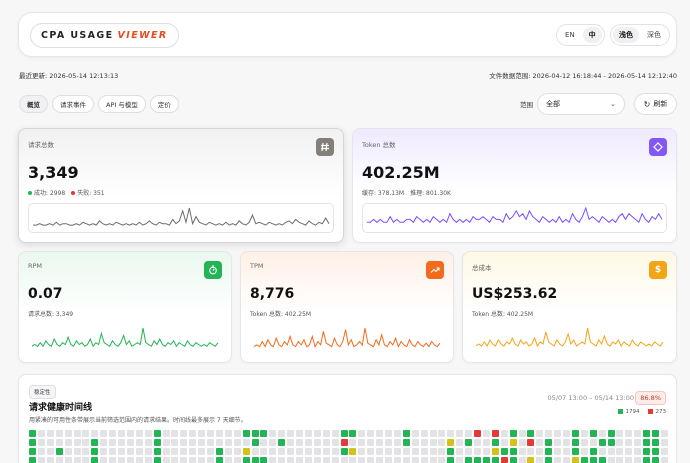 This screenshot has height=463, width=690. What do you see at coordinates (181, 185) in the screenshot?
I see `card-total-requests: 请求总数 3,349 成功: 2998 失败: 351` at bounding box center [181, 185].